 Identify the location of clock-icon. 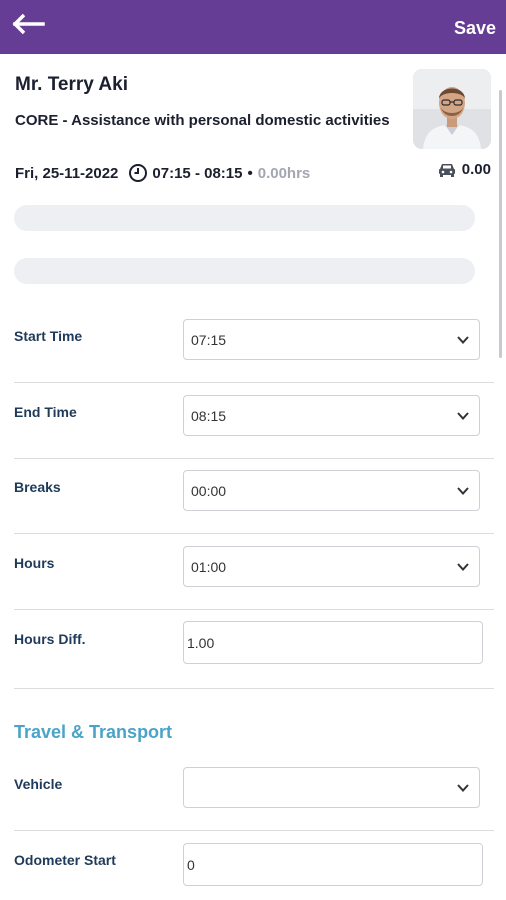
(138, 173).